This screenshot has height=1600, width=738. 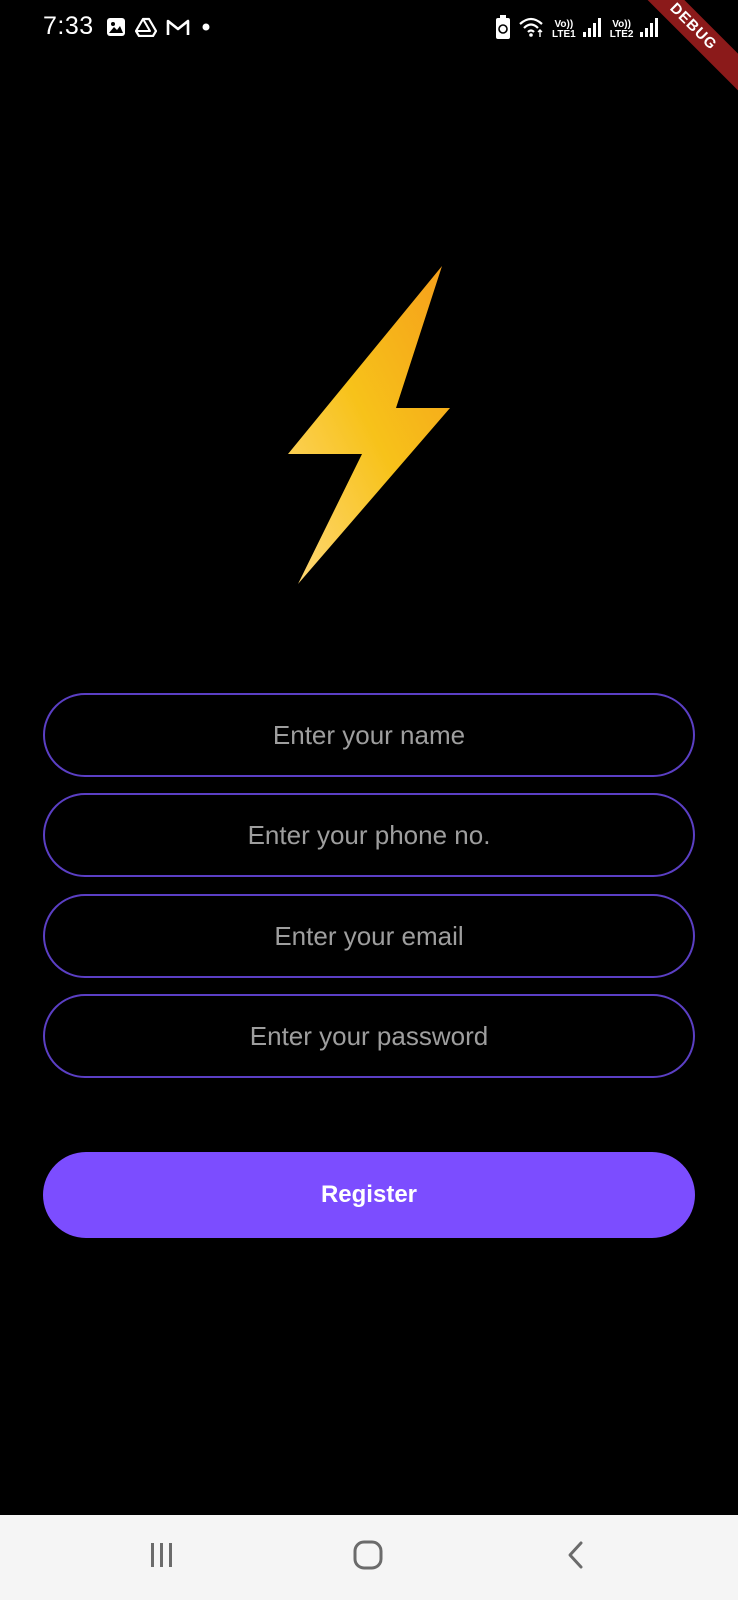 I want to click on sim2-signal-icon, so click(x=650, y=29).